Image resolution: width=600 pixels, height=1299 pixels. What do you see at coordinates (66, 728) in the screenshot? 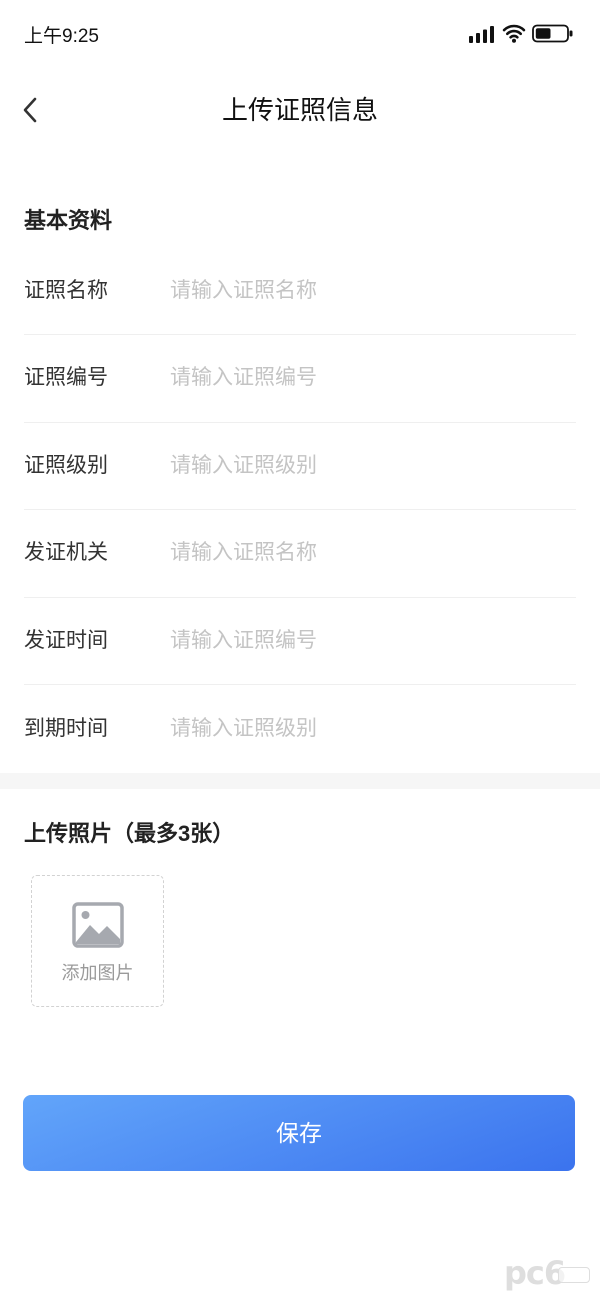
I see `field-label: 到期时间` at bounding box center [66, 728].